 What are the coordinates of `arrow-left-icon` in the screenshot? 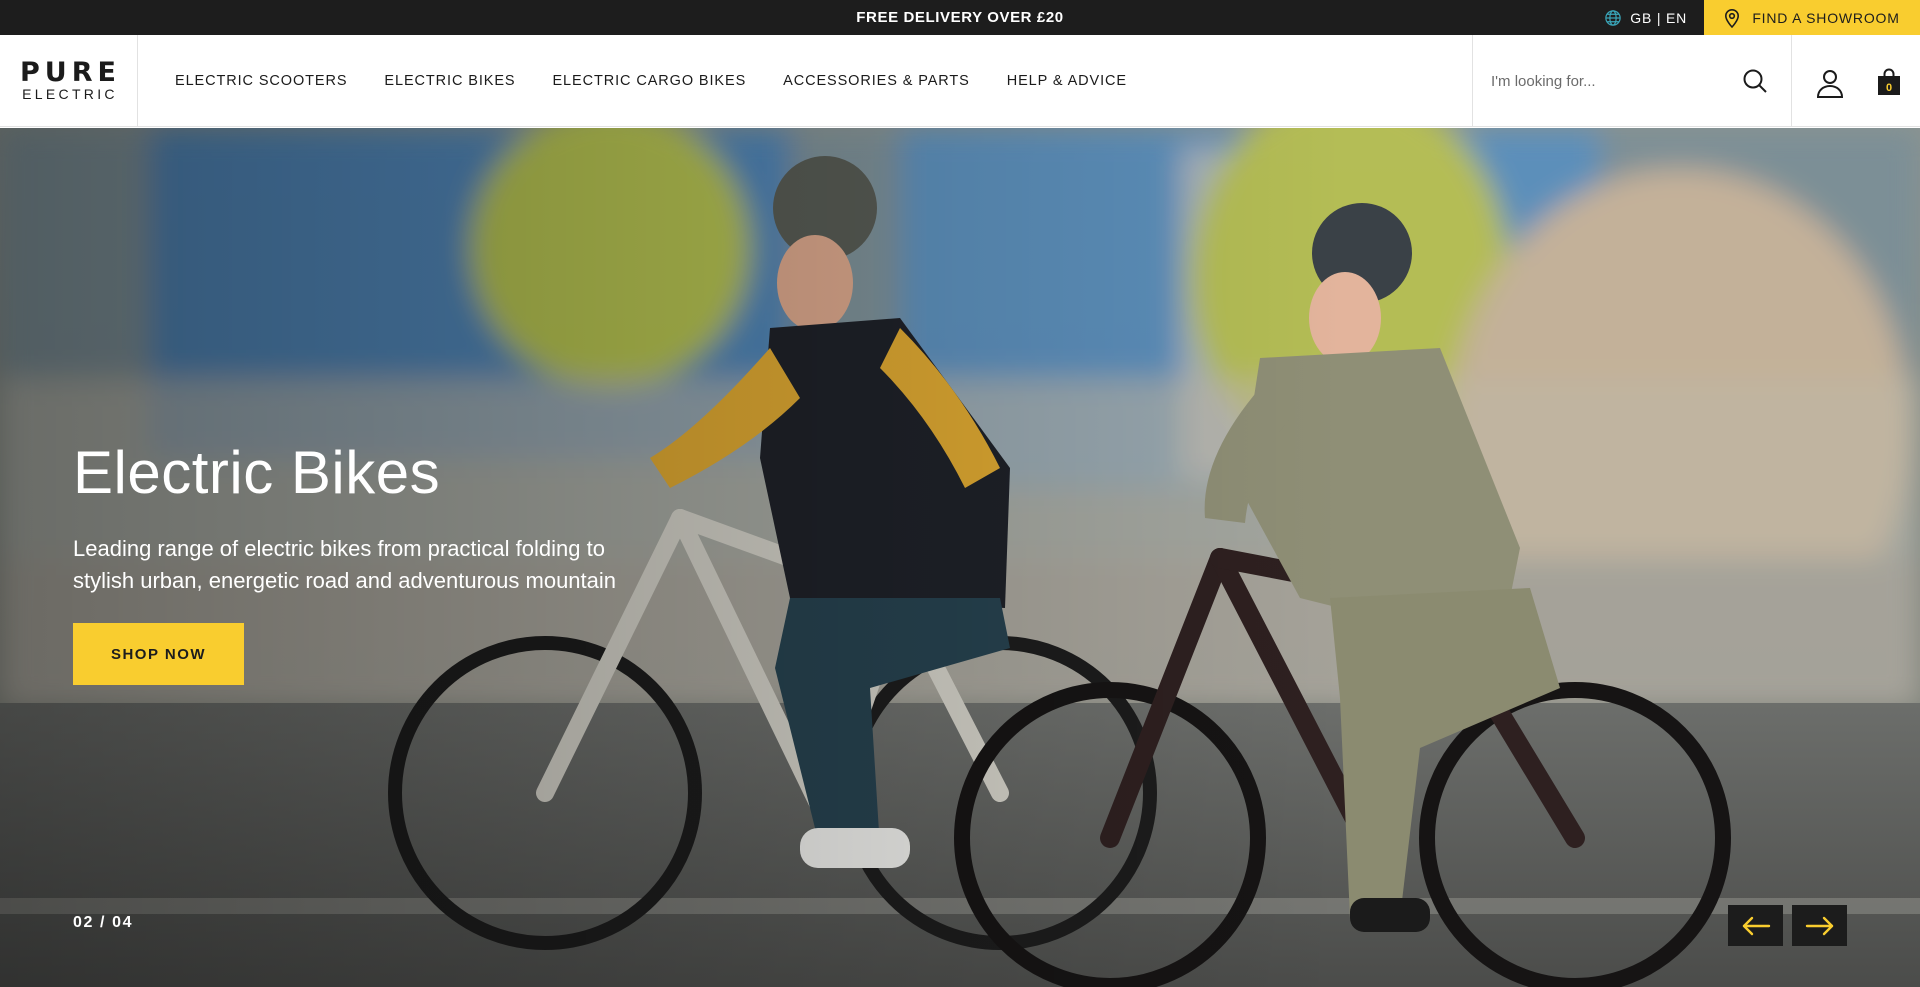 It's located at (1756, 925).